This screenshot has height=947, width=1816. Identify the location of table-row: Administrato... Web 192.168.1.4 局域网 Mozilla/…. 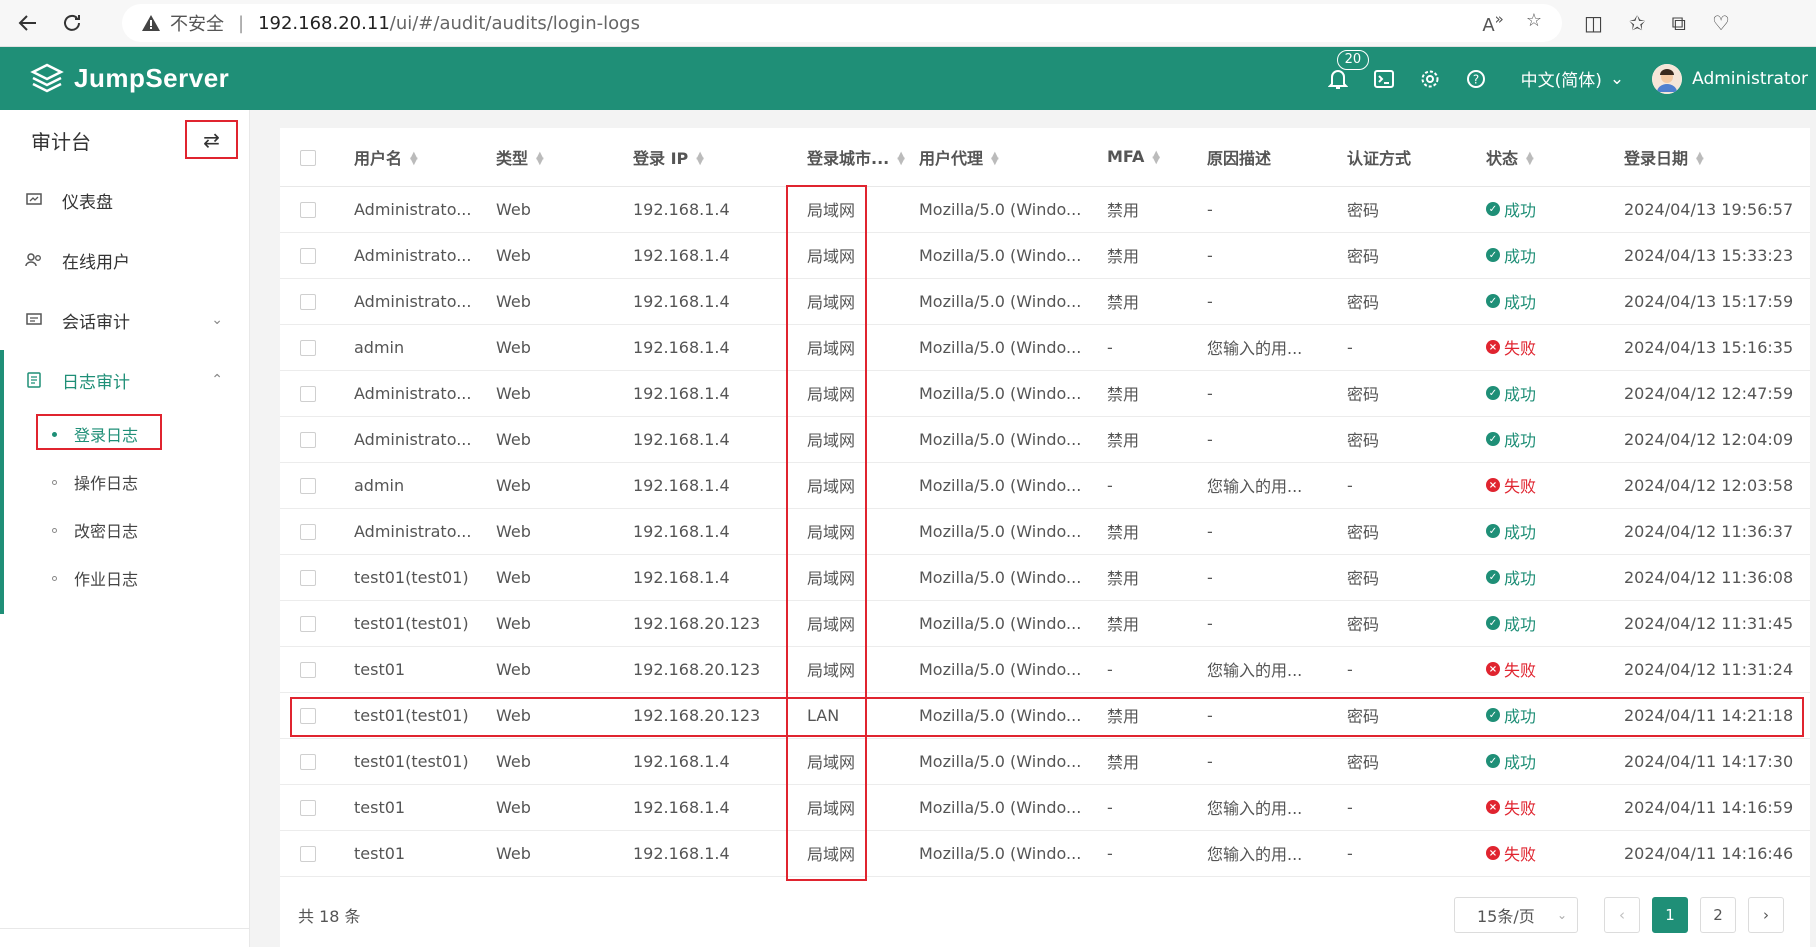
(1045, 209).